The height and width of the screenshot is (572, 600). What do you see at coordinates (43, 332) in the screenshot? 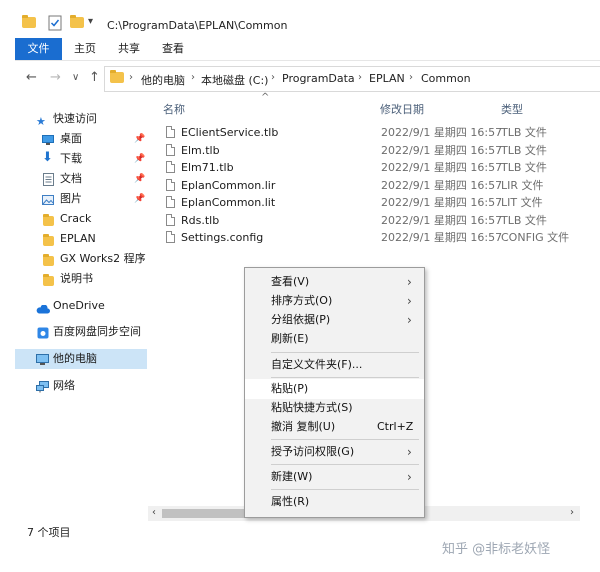
I see `baidu-cloud-icon` at bounding box center [43, 332].